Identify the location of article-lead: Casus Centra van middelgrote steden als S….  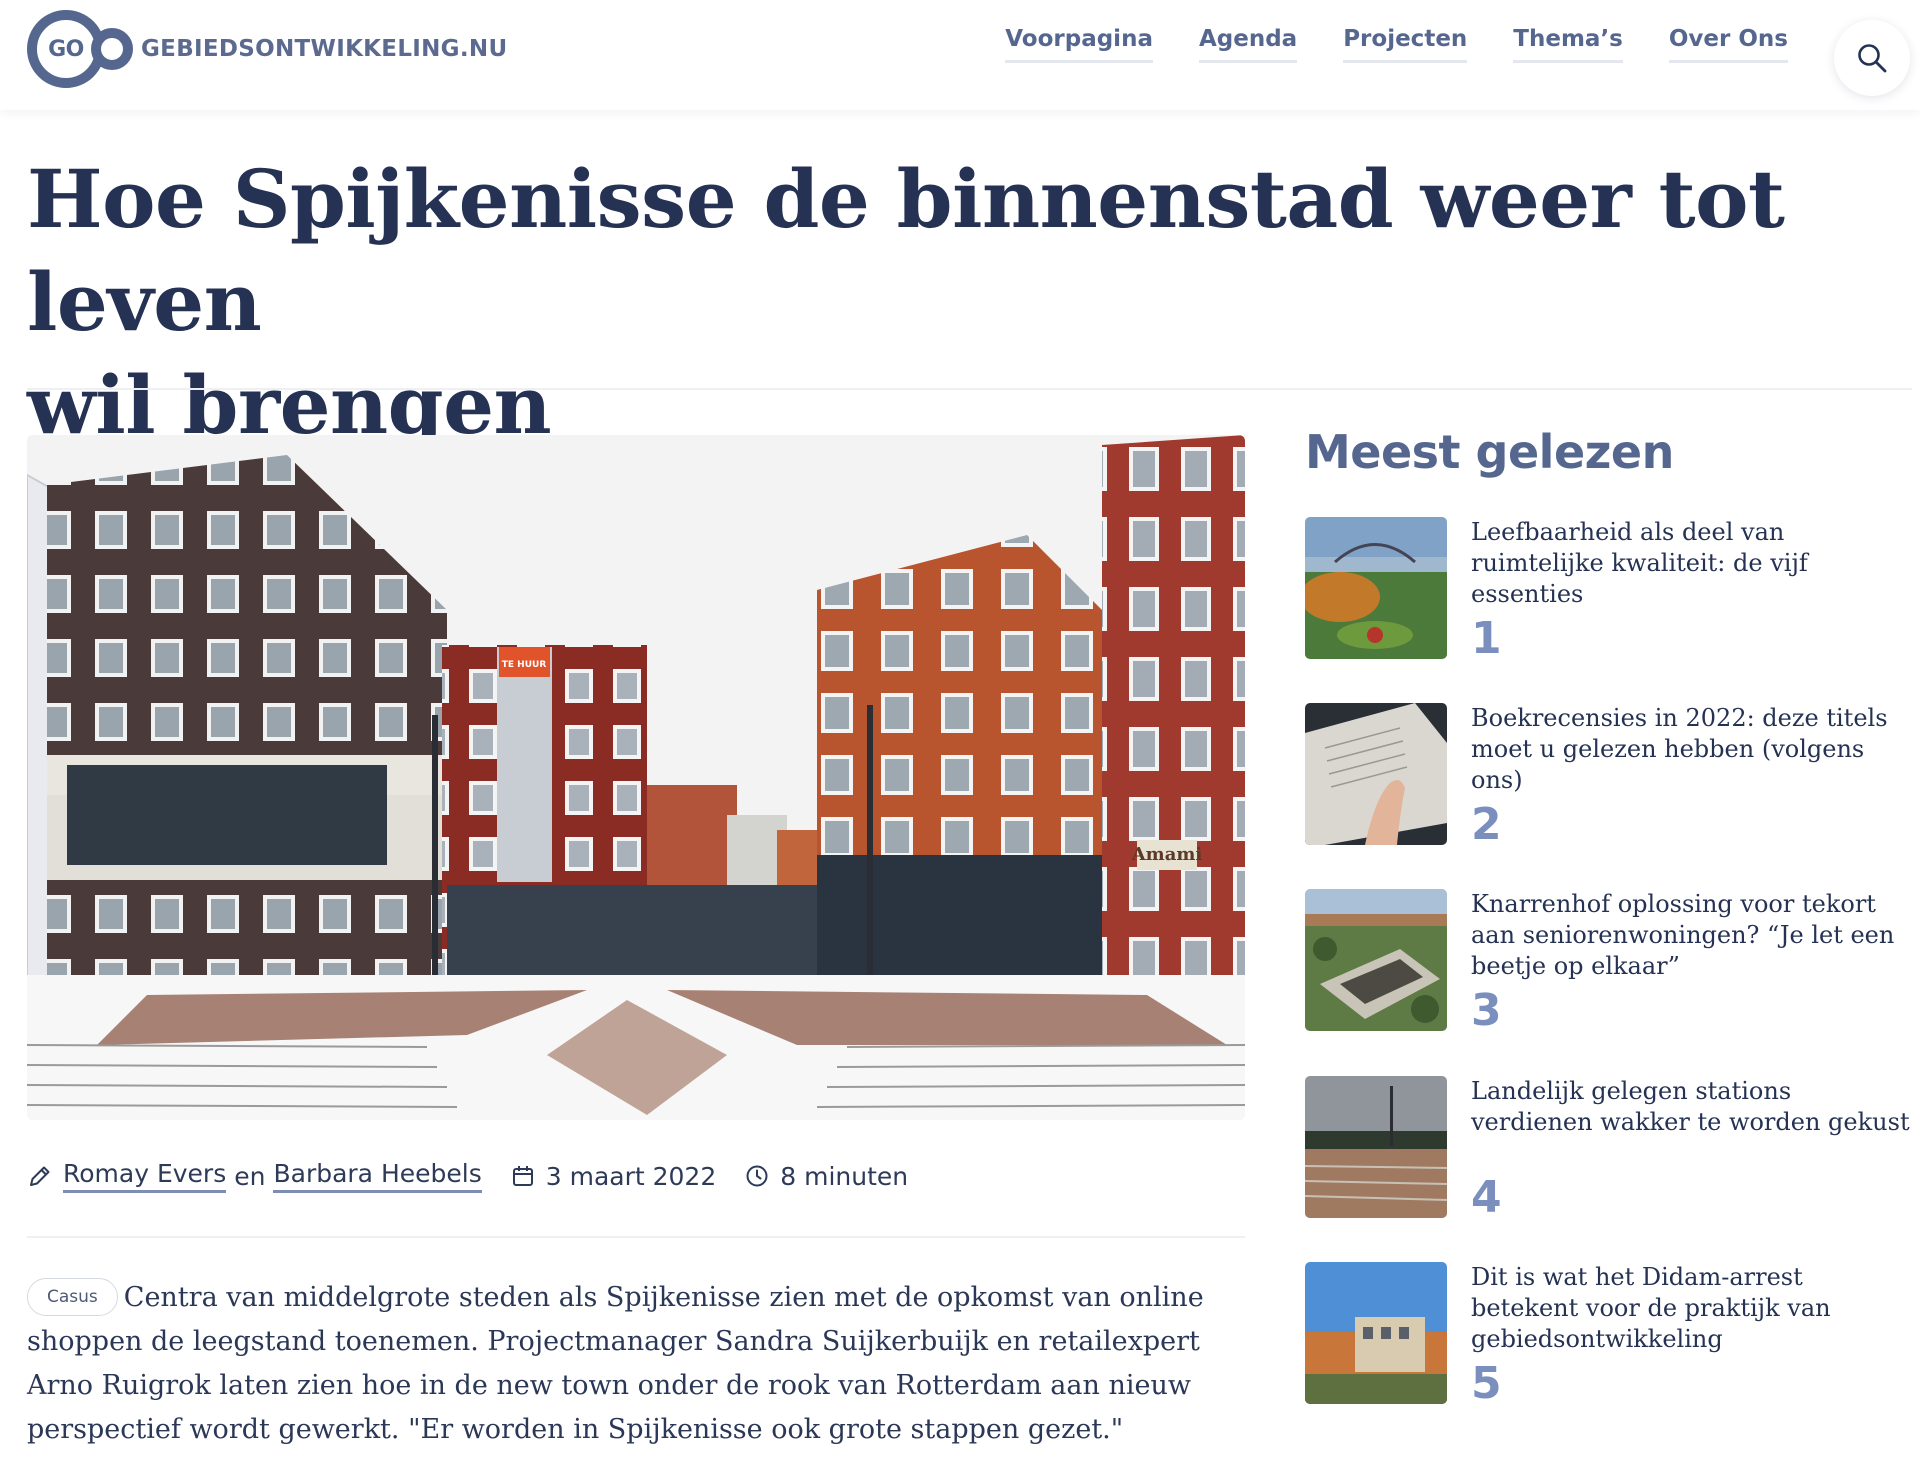
(636, 1364).